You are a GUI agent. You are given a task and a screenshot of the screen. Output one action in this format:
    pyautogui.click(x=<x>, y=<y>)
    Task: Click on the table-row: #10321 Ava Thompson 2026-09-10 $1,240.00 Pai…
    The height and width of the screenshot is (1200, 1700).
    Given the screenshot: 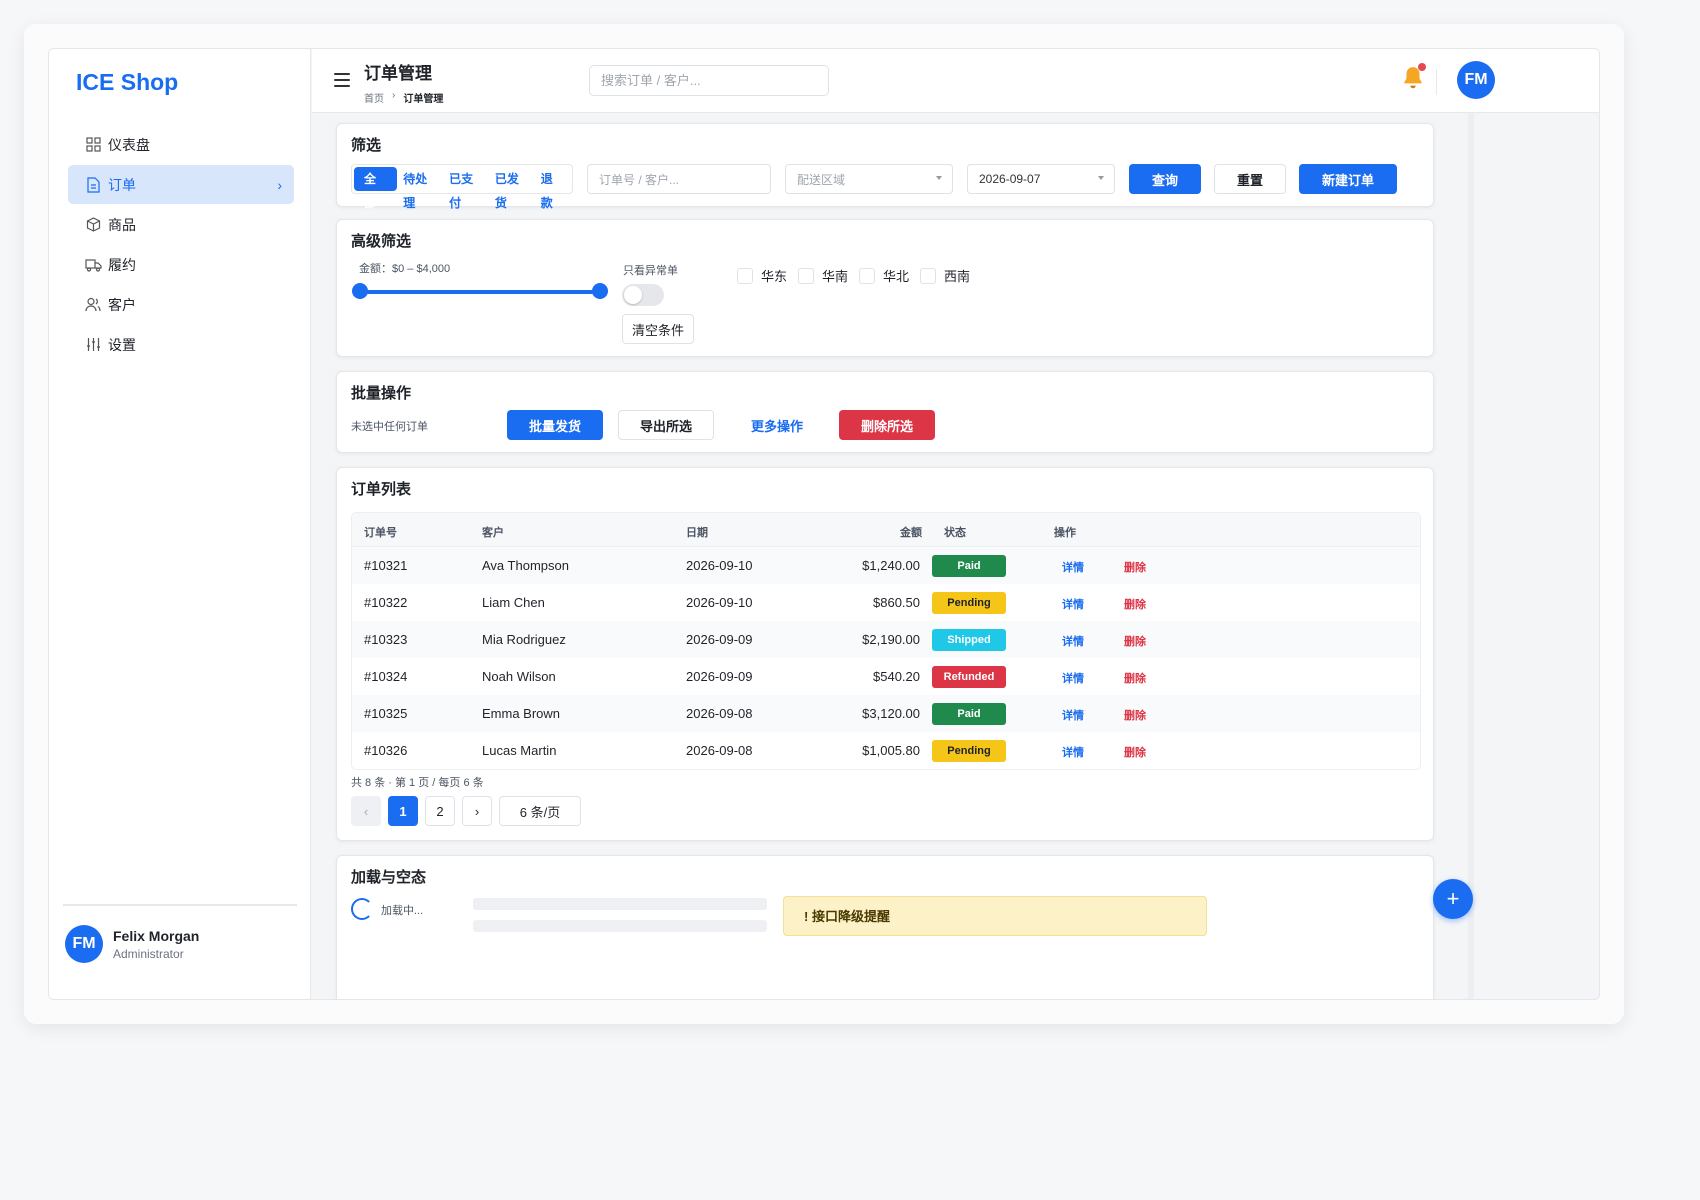 What is the action you would take?
    pyautogui.click(x=886, y=565)
    